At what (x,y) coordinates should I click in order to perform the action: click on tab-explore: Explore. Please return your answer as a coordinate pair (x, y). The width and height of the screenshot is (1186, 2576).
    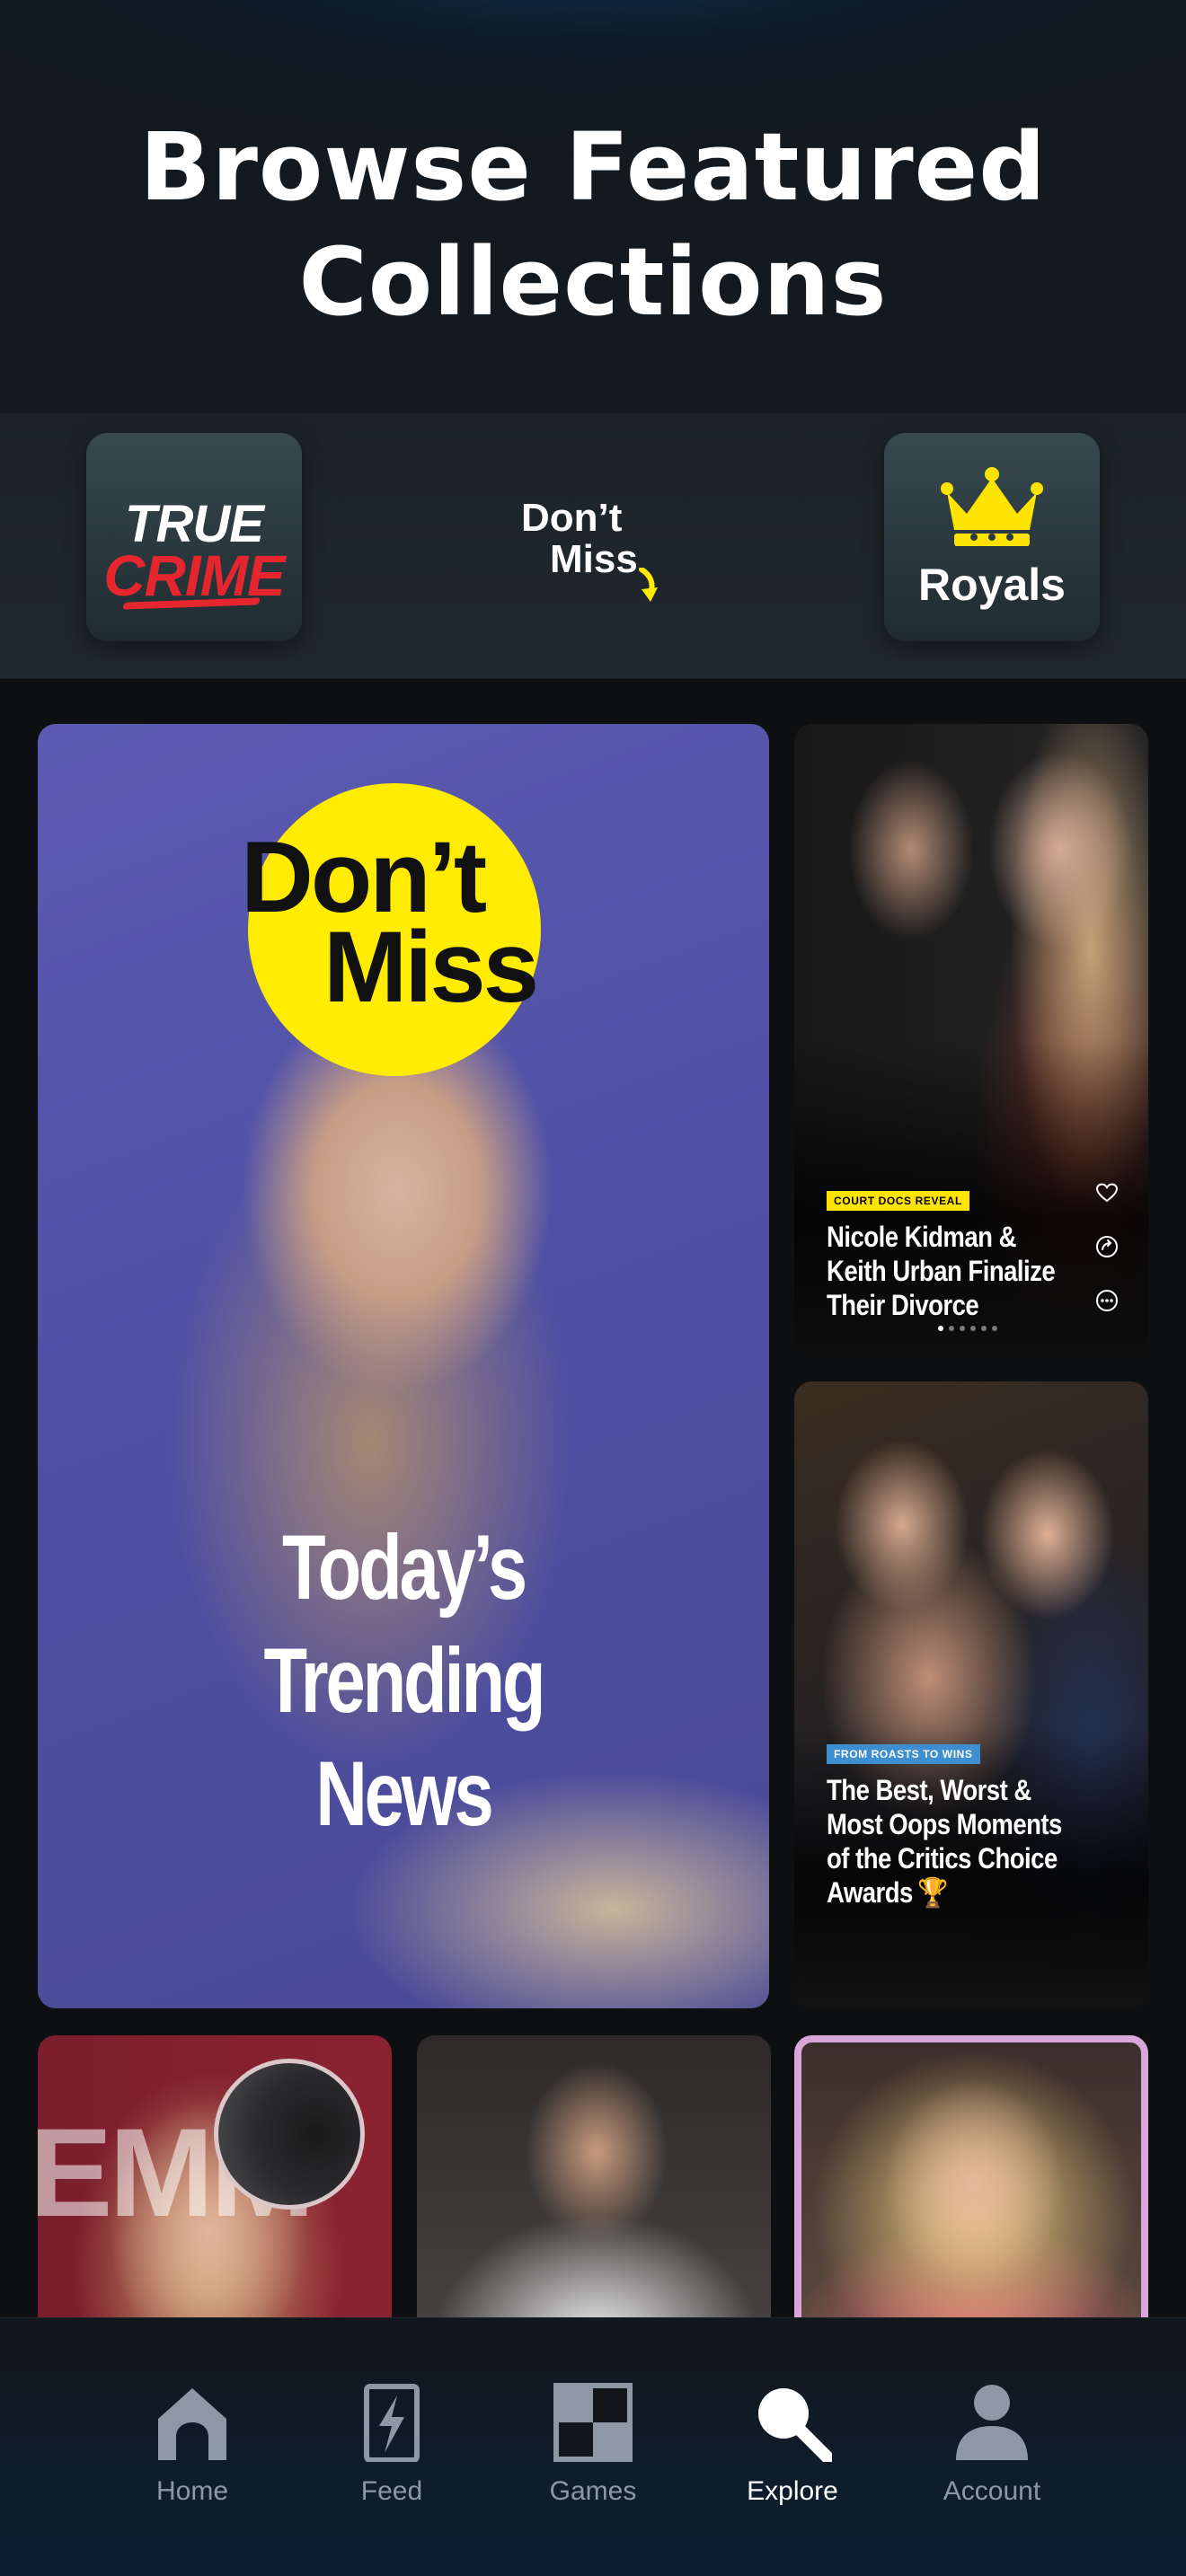
    Looking at the image, I should click on (792, 2412).